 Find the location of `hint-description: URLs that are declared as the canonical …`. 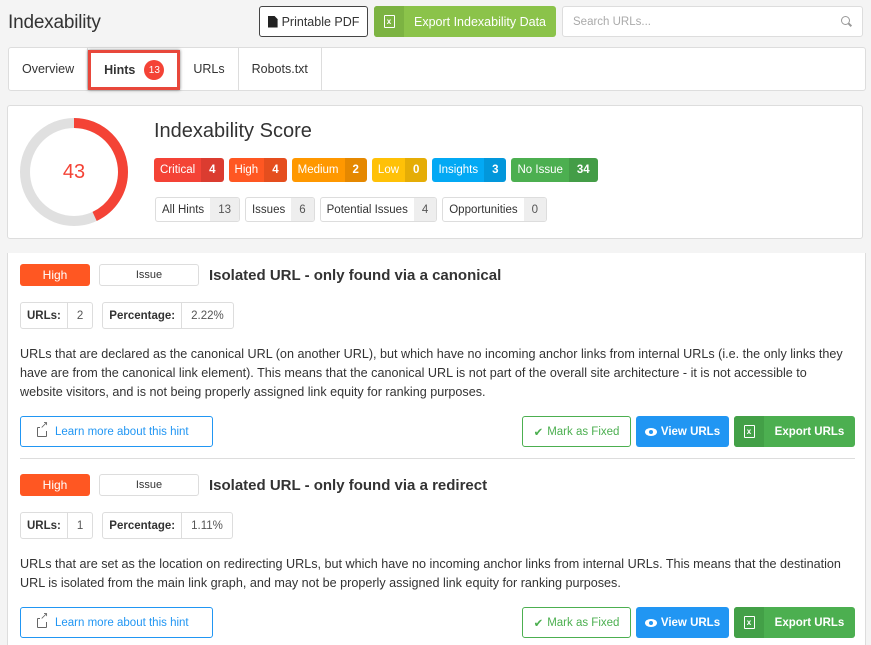

hint-description: URLs that are declared as the canonical … is located at coordinates (431, 373).